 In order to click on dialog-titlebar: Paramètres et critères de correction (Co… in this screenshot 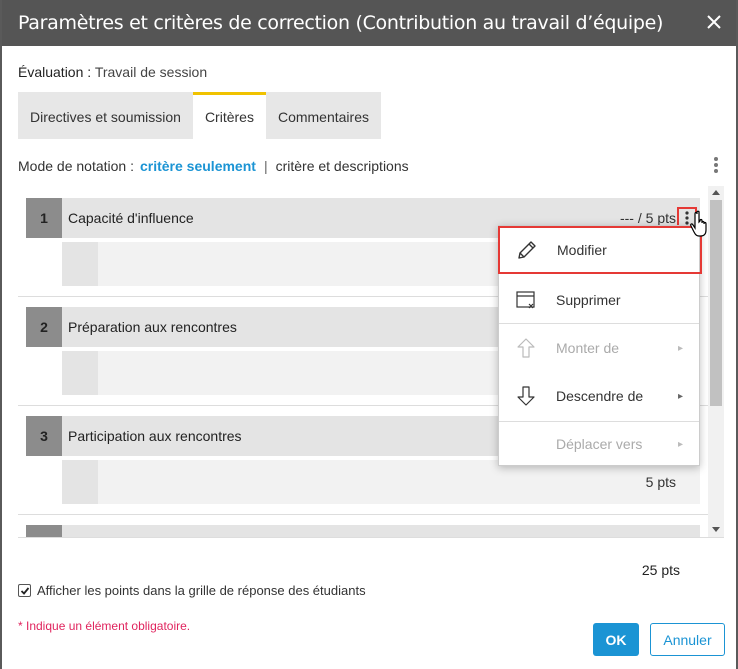, I will do `click(369, 23)`.